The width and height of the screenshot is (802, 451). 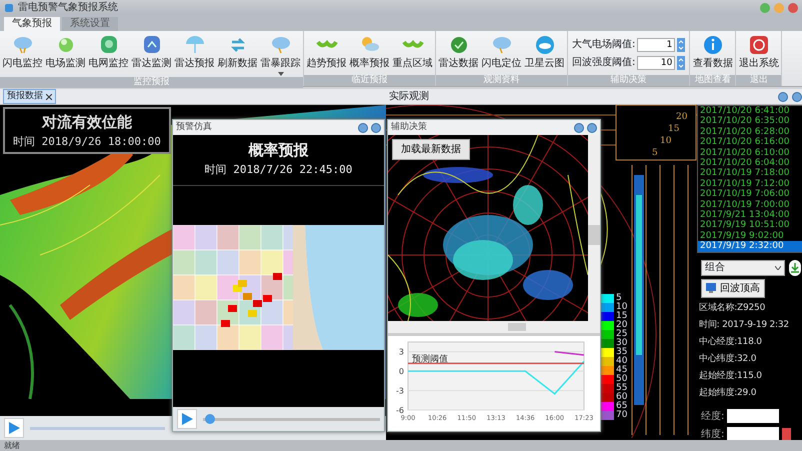 I want to click on caret-icon, so click(x=778, y=268).